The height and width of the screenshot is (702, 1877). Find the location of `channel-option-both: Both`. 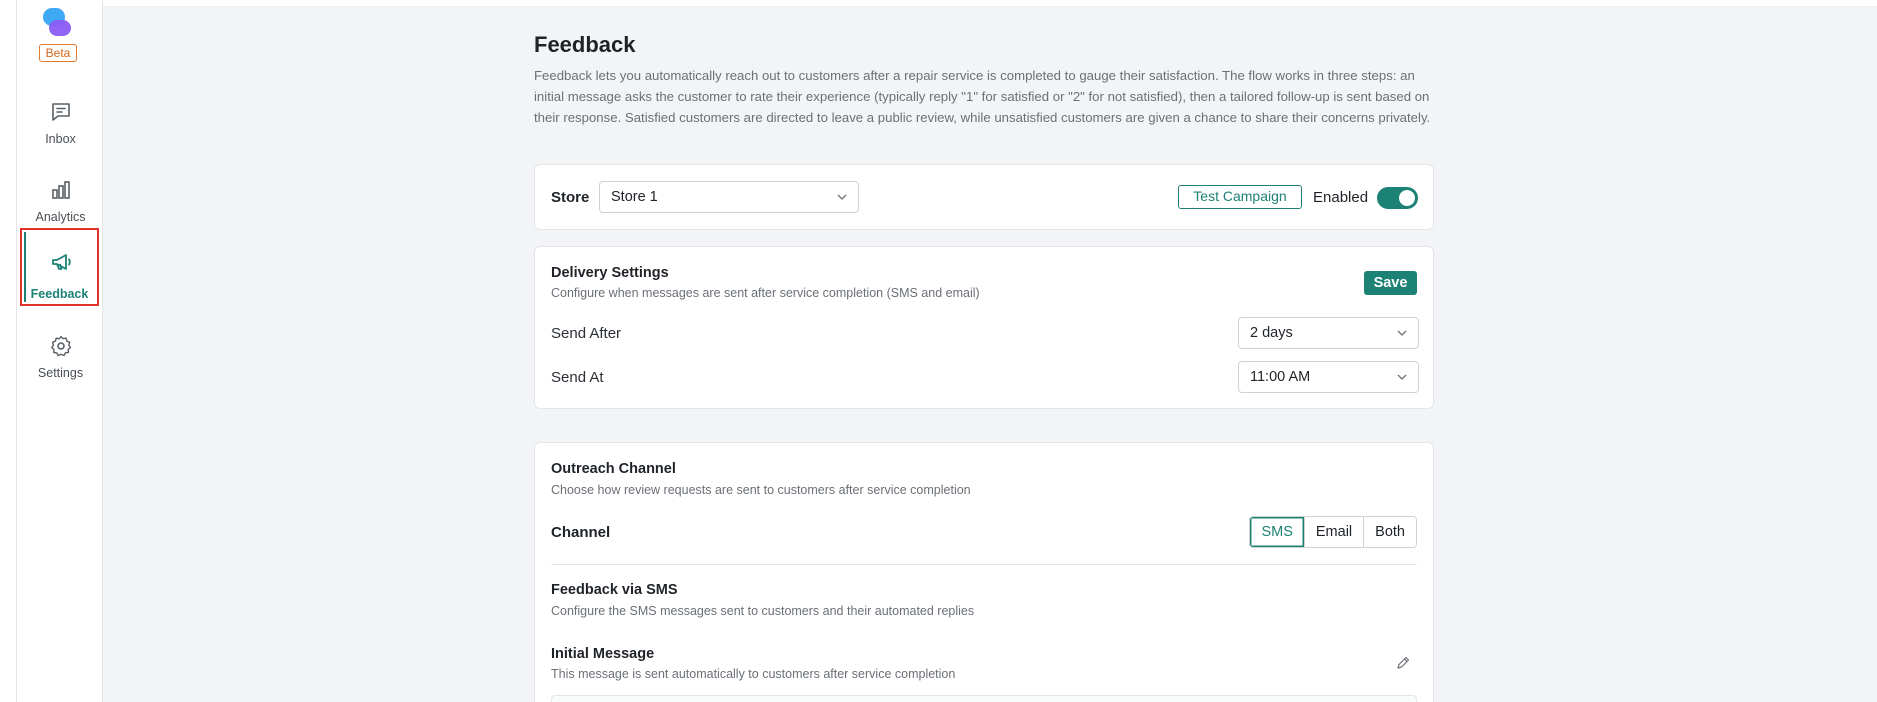

channel-option-both: Both is located at coordinates (1389, 532).